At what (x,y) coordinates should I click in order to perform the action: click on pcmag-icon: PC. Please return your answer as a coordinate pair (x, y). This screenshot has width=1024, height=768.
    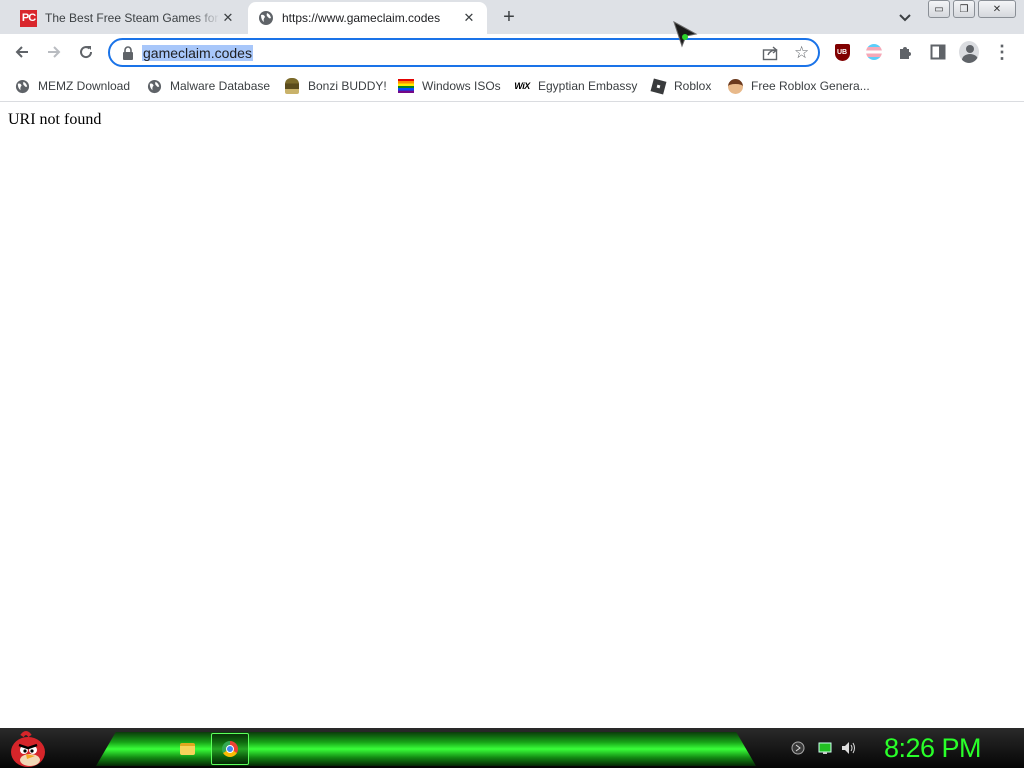
    Looking at the image, I should click on (28, 18).